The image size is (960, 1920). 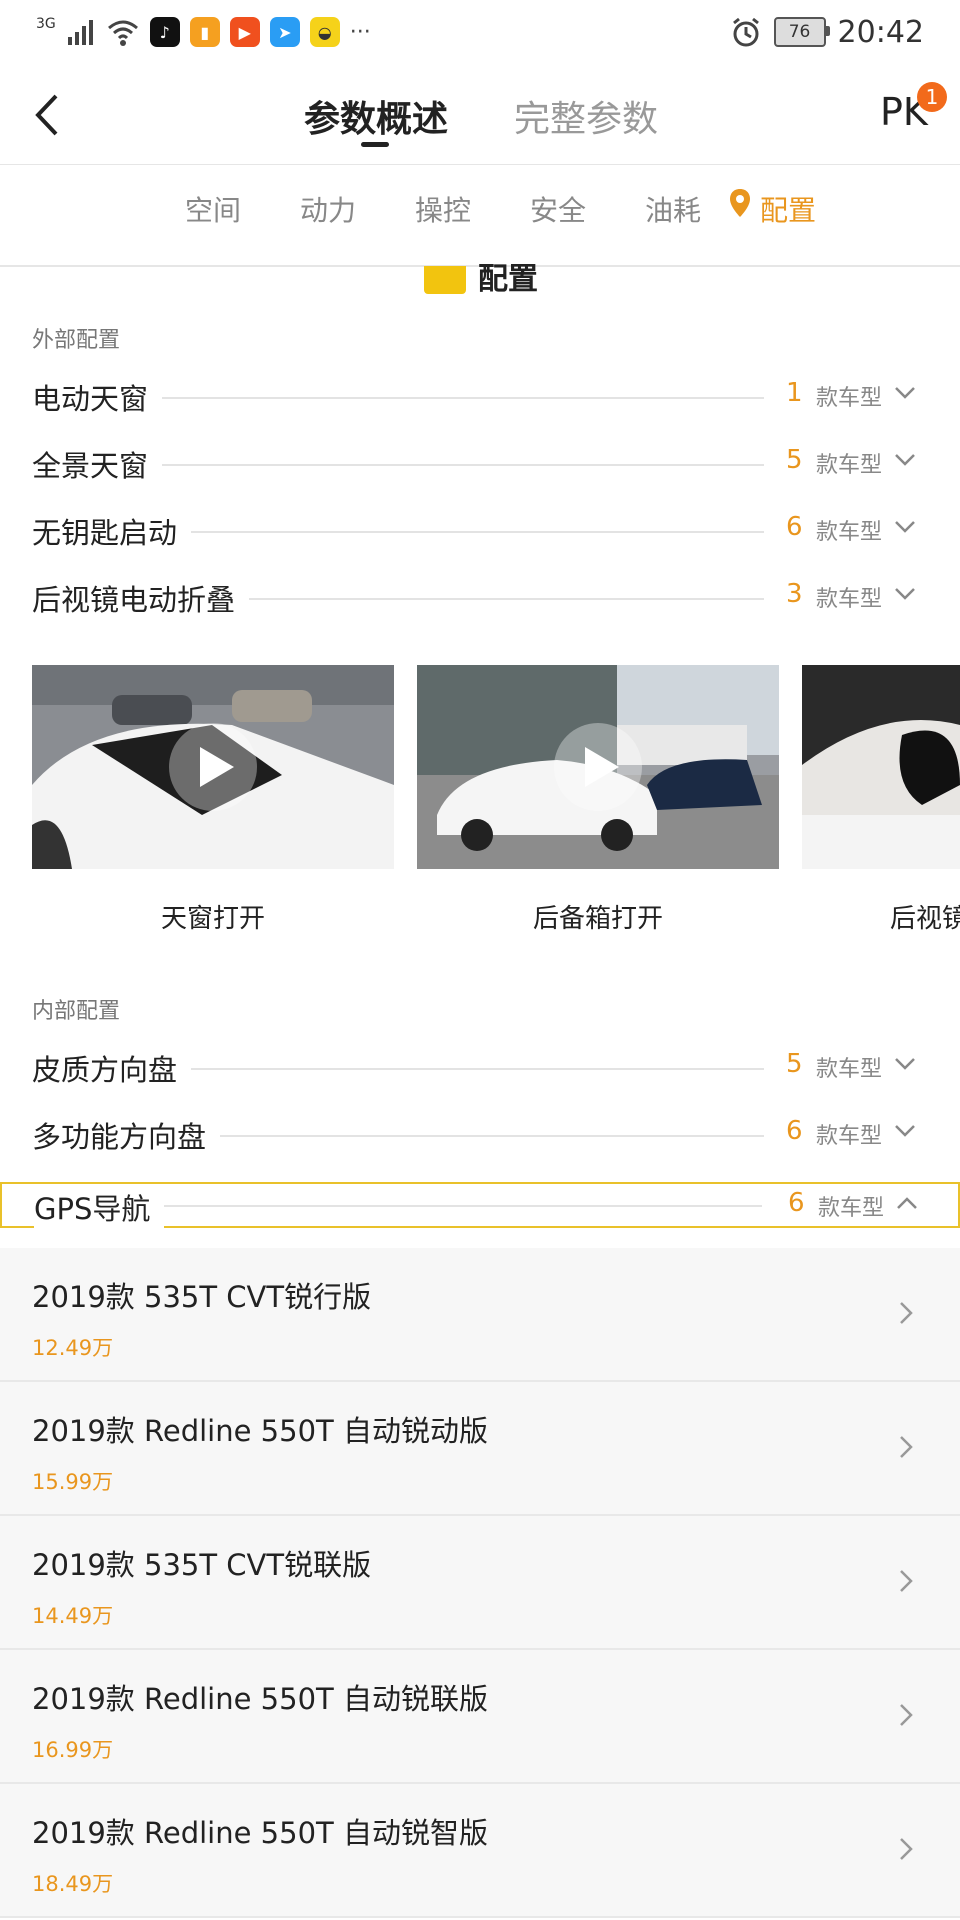 What do you see at coordinates (260, 1833) in the screenshot?
I see `model-name: 2019款 Redline 550T 自动锐智版` at bounding box center [260, 1833].